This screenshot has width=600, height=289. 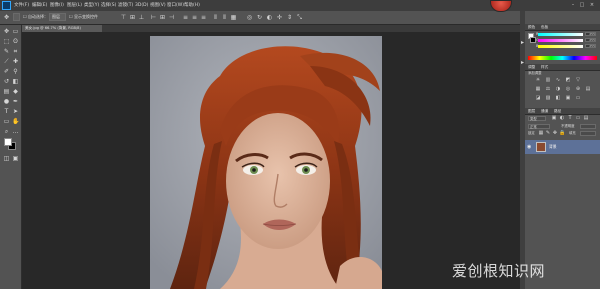 What do you see at coordinates (558, 98) in the screenshot?
I see `threshold-icon: ◧` at bounding box center [558, 98].